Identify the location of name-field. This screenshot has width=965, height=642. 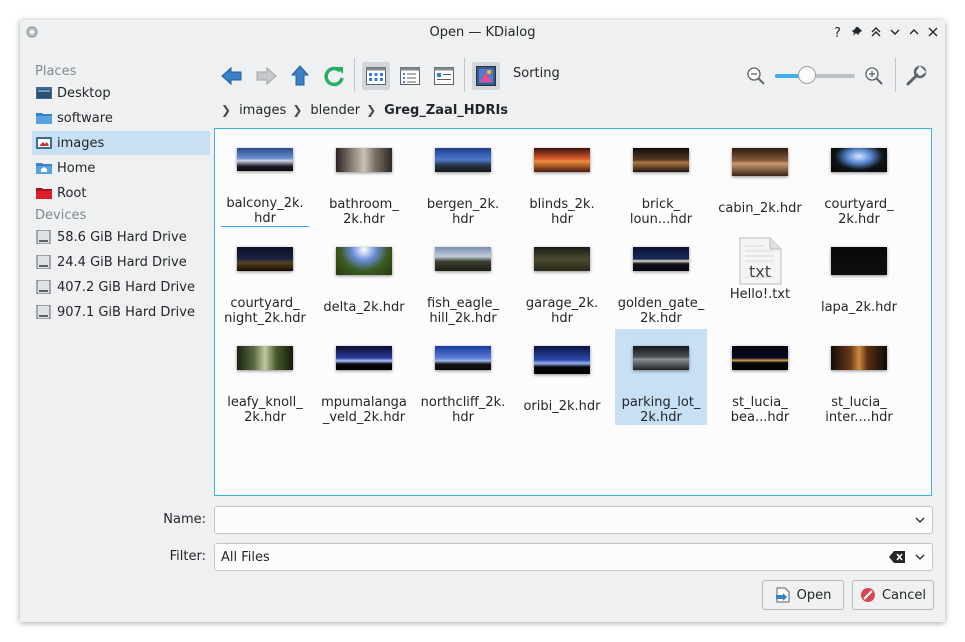
(573, 520).